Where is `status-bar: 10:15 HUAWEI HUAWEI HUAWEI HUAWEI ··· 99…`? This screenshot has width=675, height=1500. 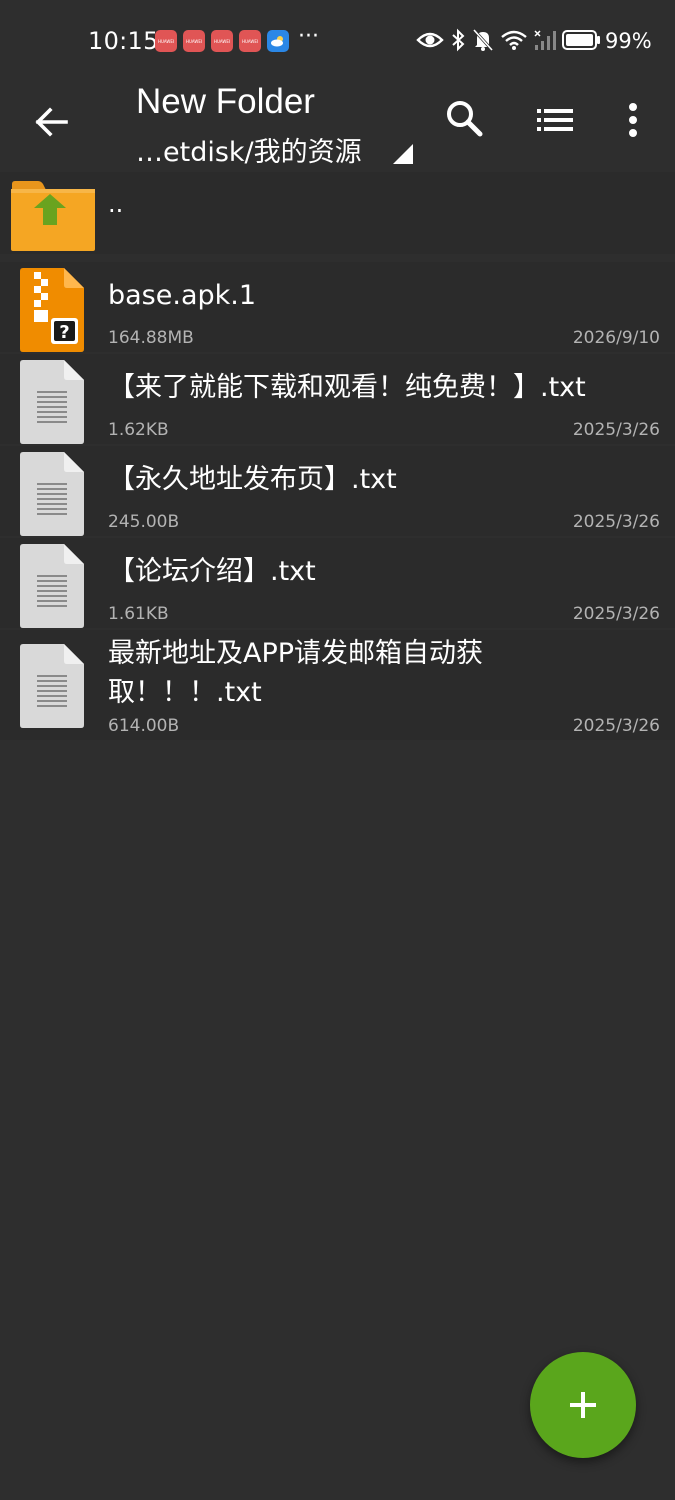
status-bar: 10:15 HUAWEI HUAWEI HUAWEI HUAWEI ··· 99… is located at coordinates (337, 35).